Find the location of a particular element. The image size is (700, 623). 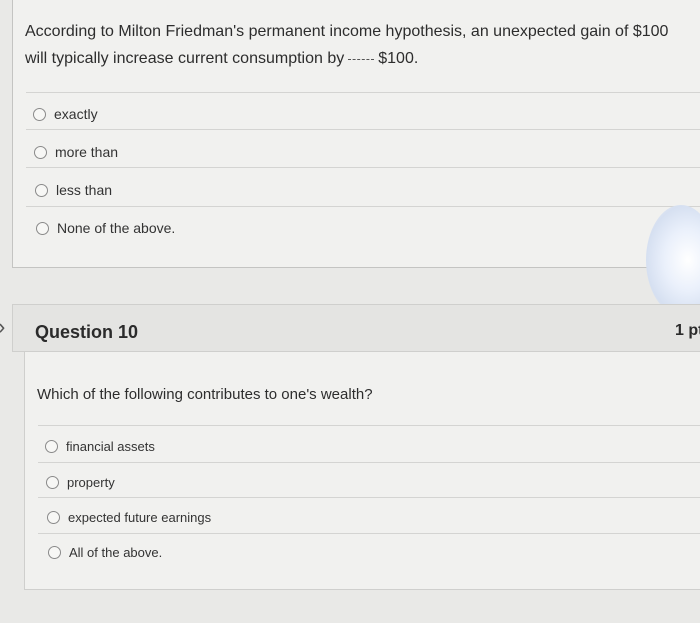

answer-label: less than is located at coordinates (84, 190).